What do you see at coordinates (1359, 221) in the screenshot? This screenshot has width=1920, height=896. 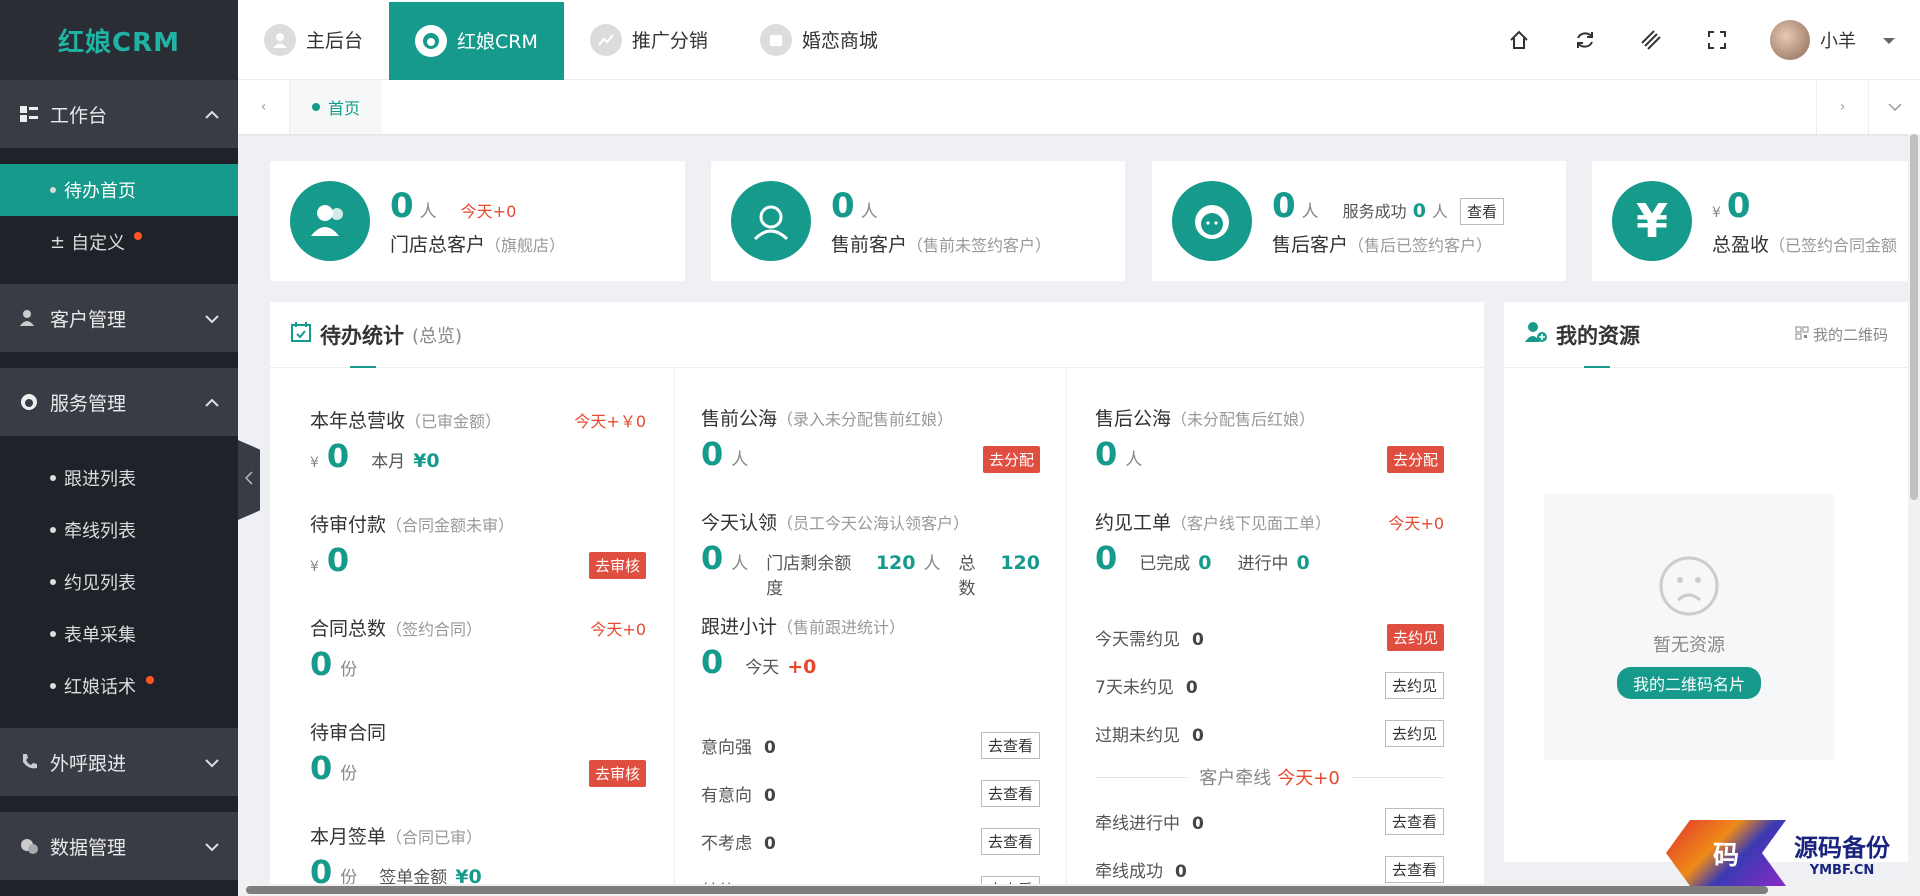 I see `stat-card-aftersale: 0 人服务成功 0 人查看 售后客户（售后已签约客户）` at bounding box center [1359, 221].